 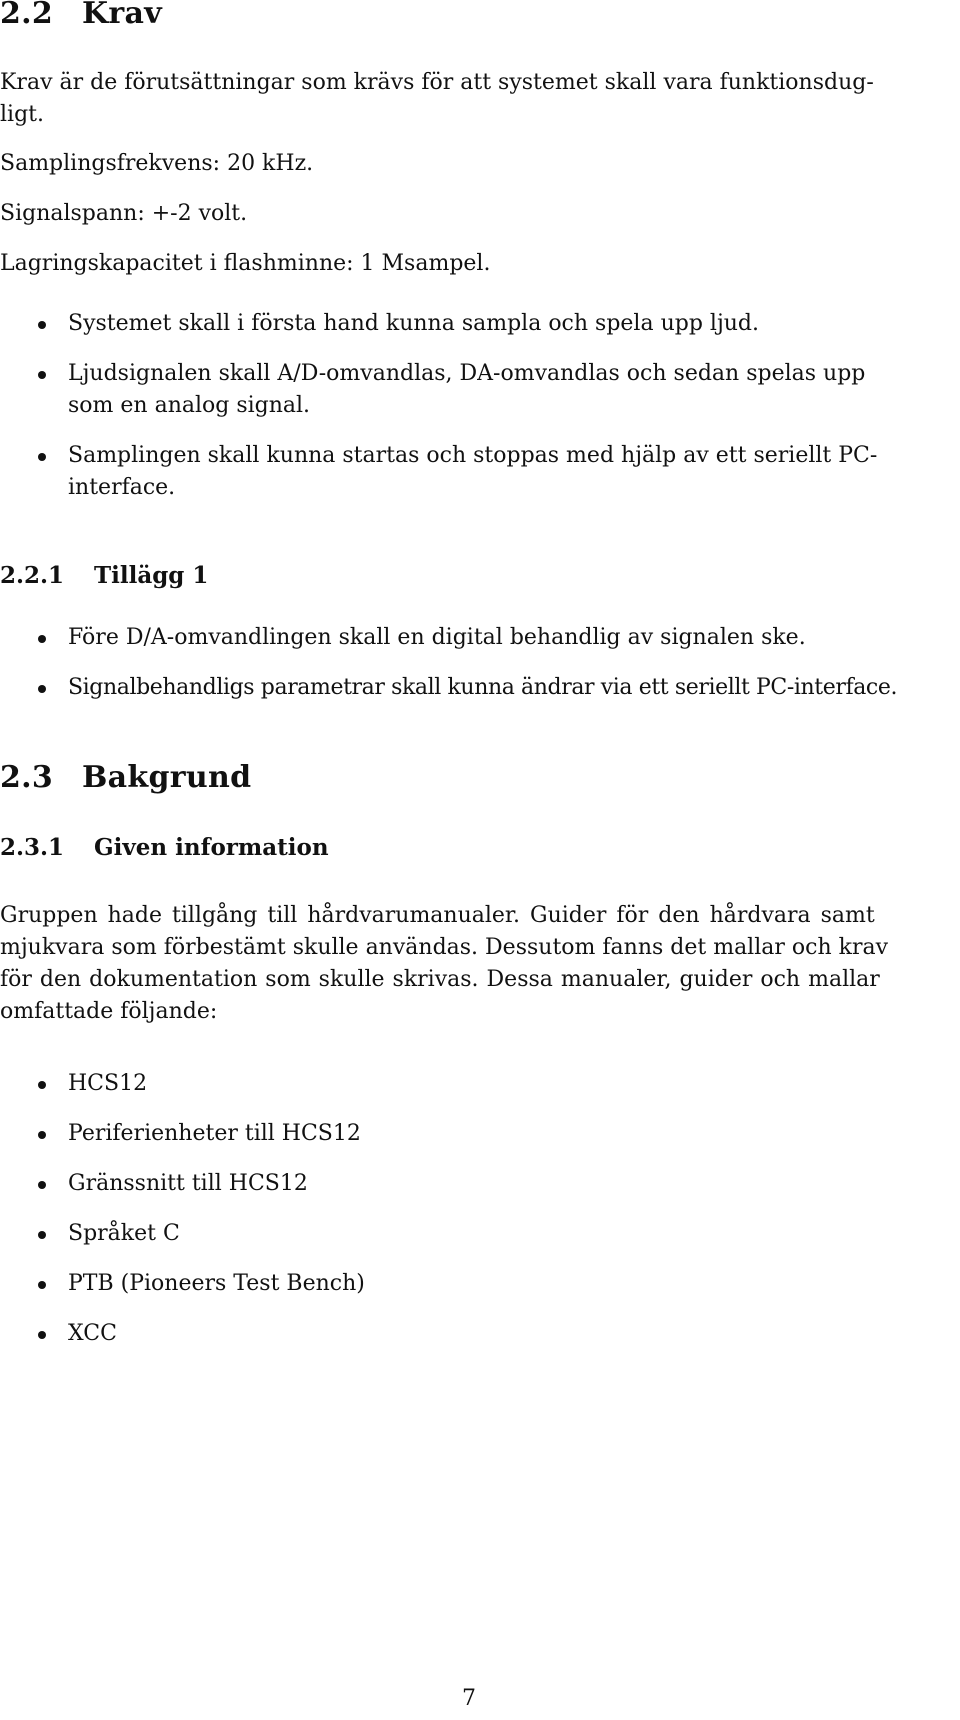 What do you see at coordinates (122, 487) in the screenshot?
I see `list-item-text-continued: interface.` at bounding box center [122, 487].